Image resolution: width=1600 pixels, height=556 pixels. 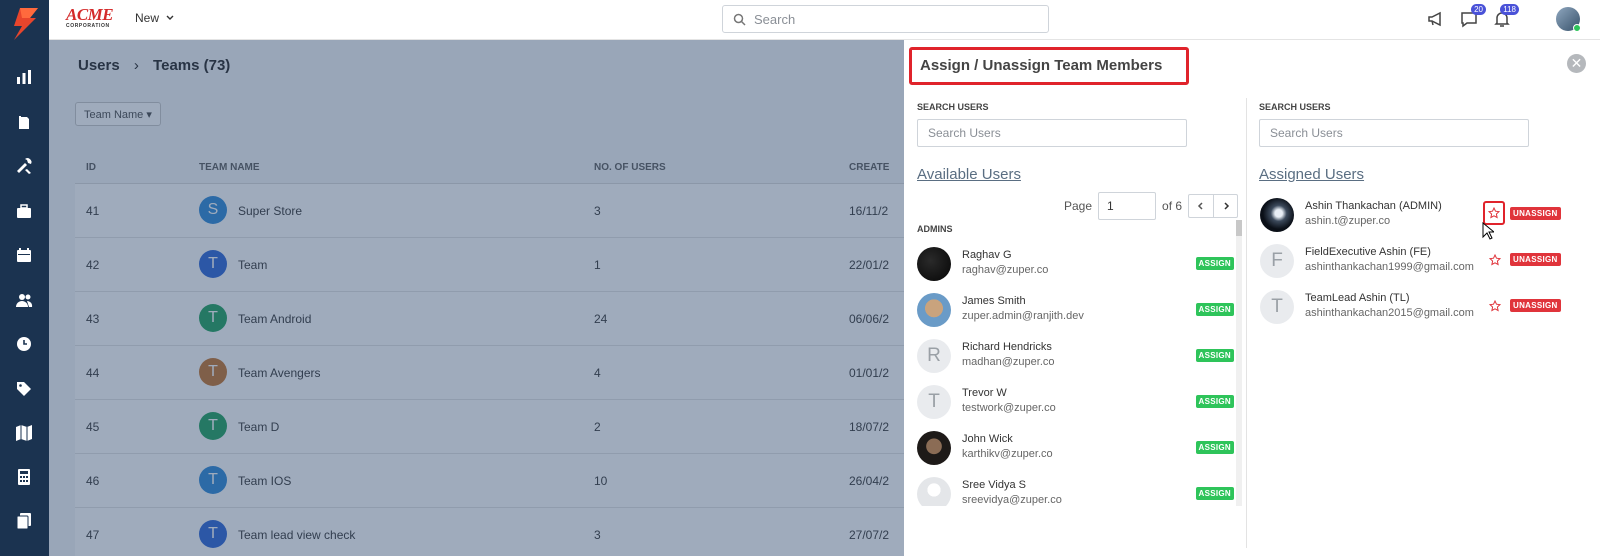 What do you see at coordinates (739, 19) in the screenshot?
I see `search-icon` at bounding box center [739, 19].